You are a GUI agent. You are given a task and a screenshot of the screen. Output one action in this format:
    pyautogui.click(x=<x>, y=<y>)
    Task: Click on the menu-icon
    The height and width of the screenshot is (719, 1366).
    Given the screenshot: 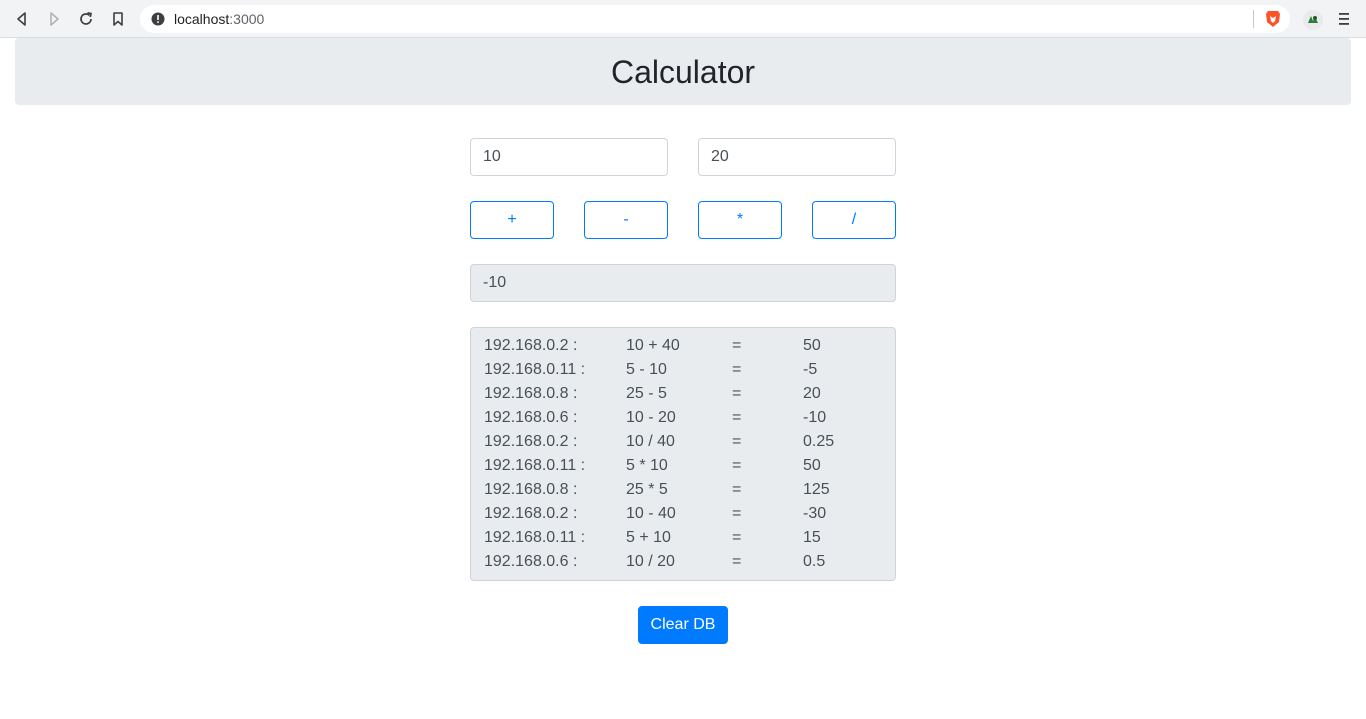 What is the action you would take?
    pyautogui.click(x=1344, y=19)
    